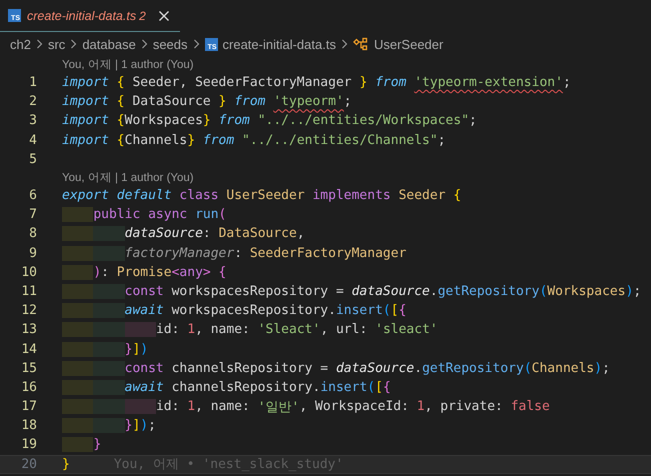  What do you see at coordinates (20, 44) in the screenshot?
I see `breadcrumb-item: ch2` at bounding box center [20, 44].